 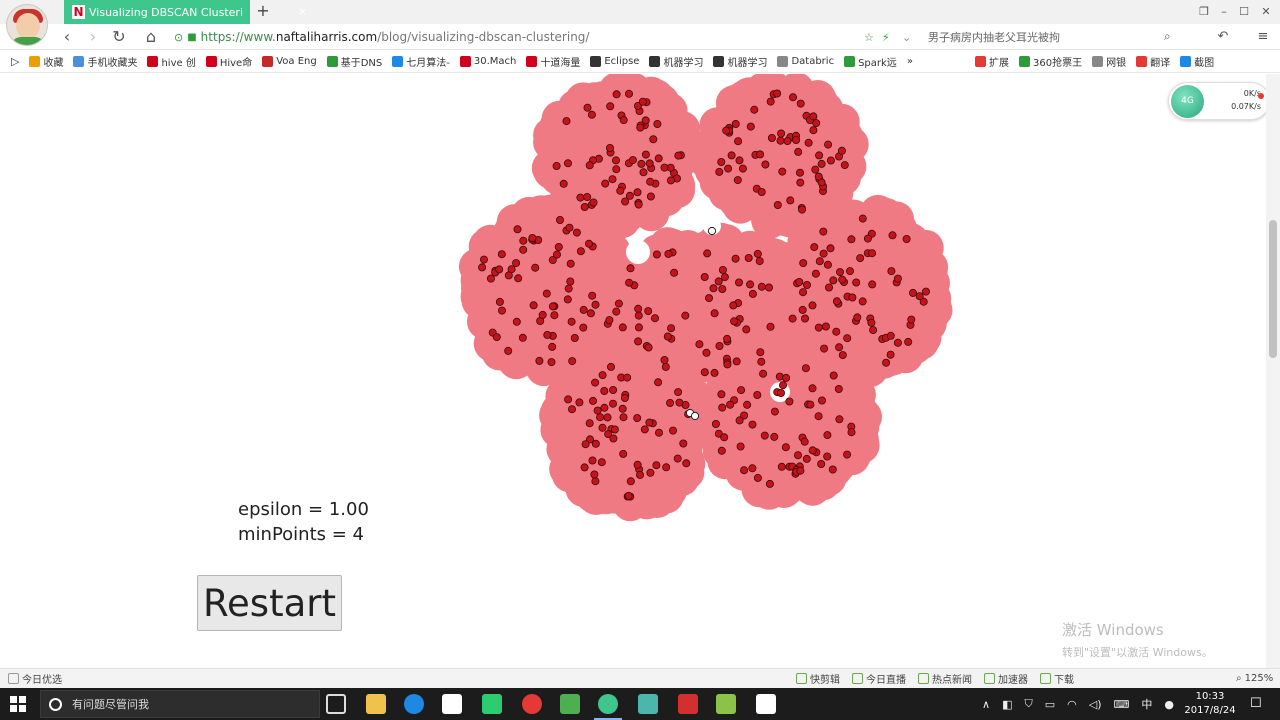 What do you see at coordinates (1244, 12) in the screenshot?
I see `maximize-button: ☐` at bounding box center [1244, 12].